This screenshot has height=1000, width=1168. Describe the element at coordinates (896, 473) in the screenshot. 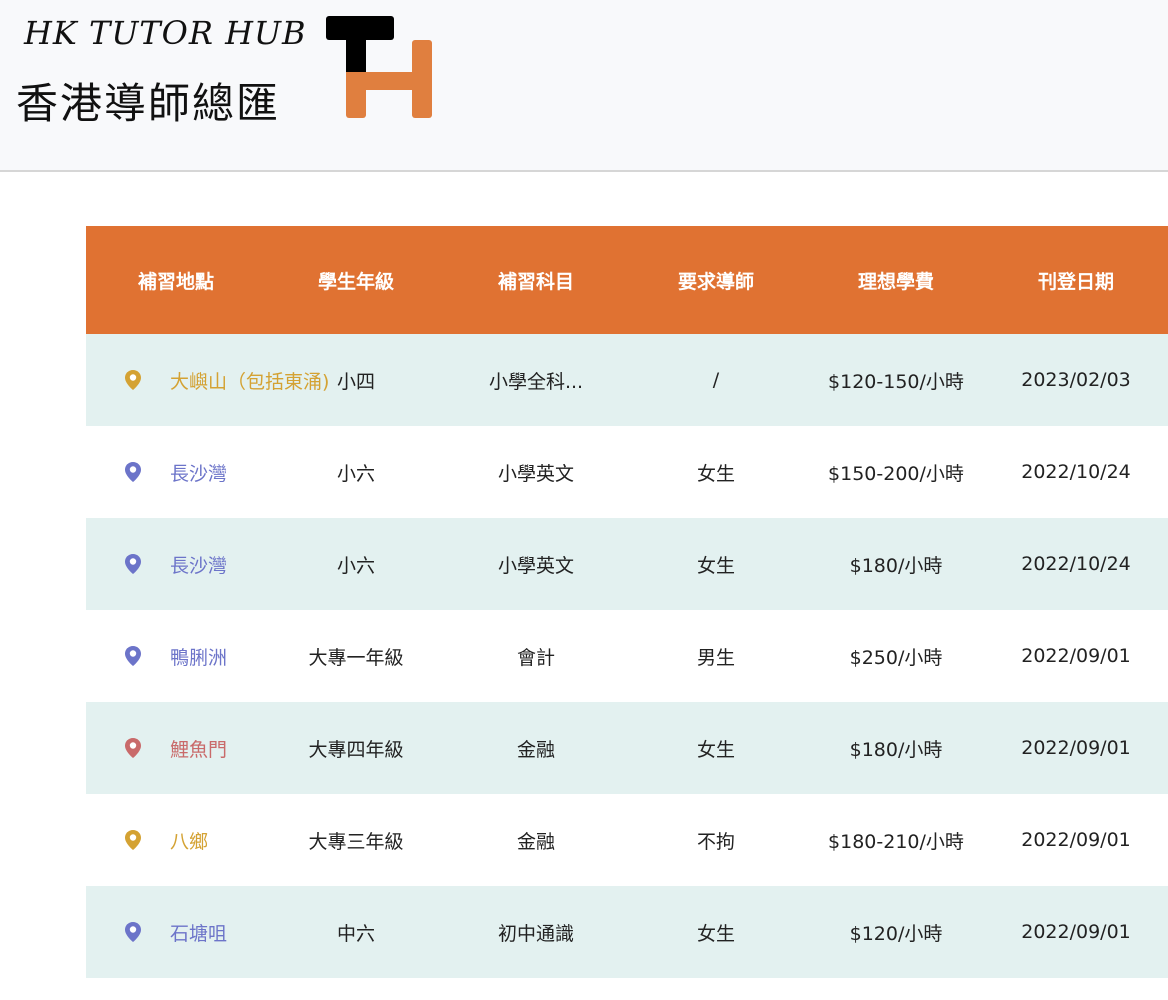

I see `fee-cell: $150-200/小時` at that location.